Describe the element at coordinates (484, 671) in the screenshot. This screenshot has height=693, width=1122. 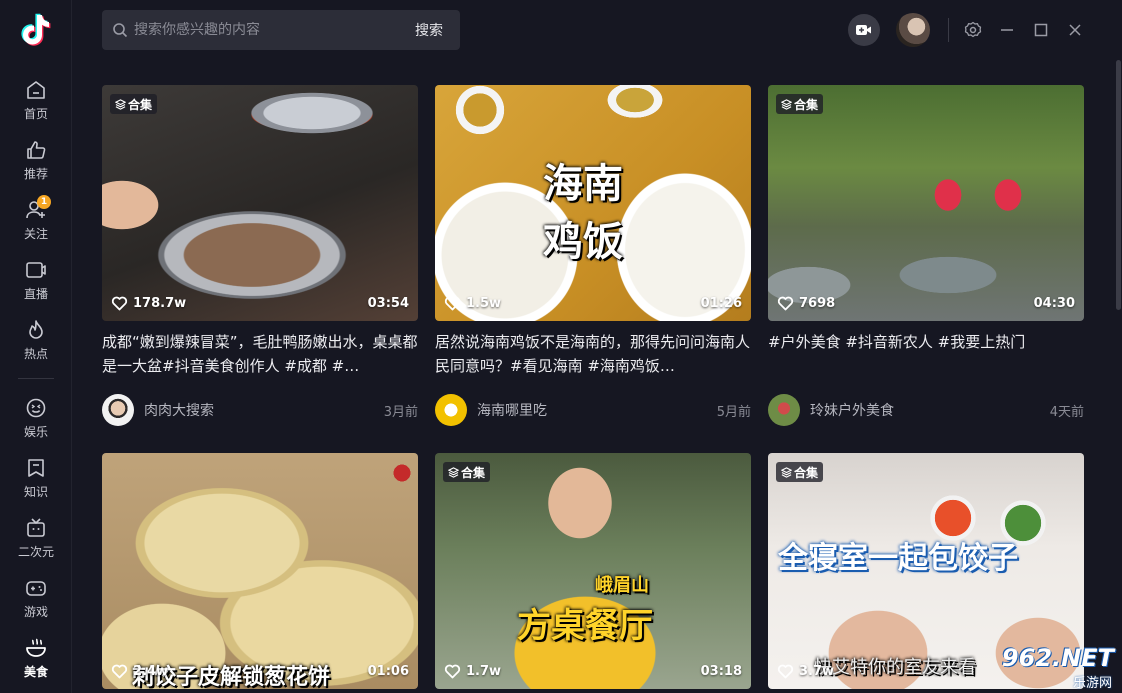
I see `like-count-value: 1.7w` at that location.